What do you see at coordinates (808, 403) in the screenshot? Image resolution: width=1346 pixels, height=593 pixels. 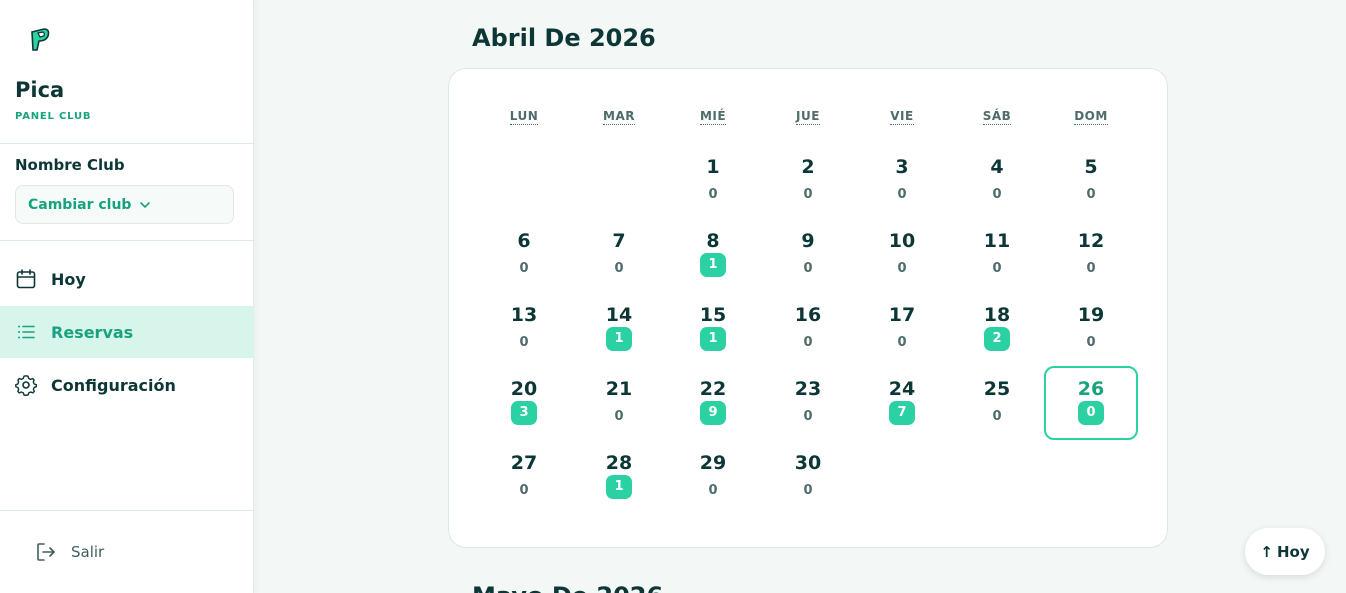 I see `calendar-day: 23 0` at bounding box center [808, 403].